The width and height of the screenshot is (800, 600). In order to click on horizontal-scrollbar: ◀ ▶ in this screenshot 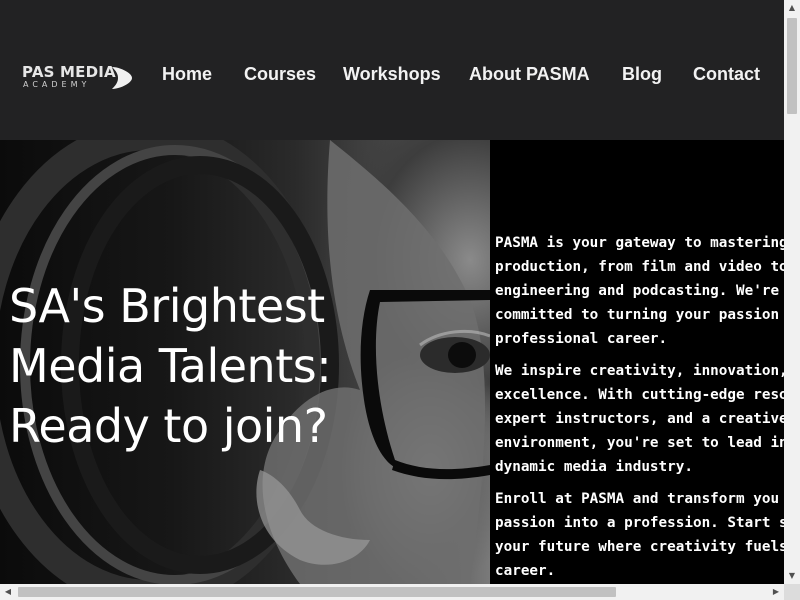, I will do `click(392, 592)`.